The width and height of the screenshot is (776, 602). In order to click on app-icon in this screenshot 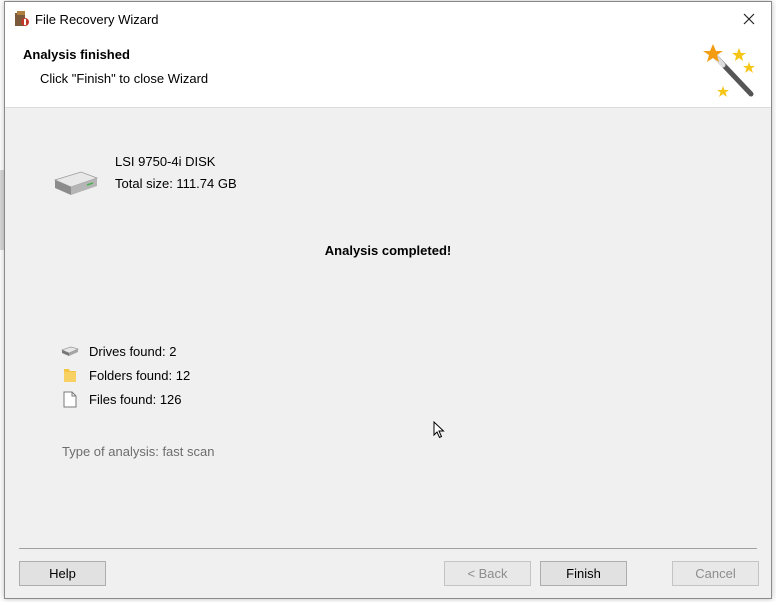, I will do `click(22, 18)`.